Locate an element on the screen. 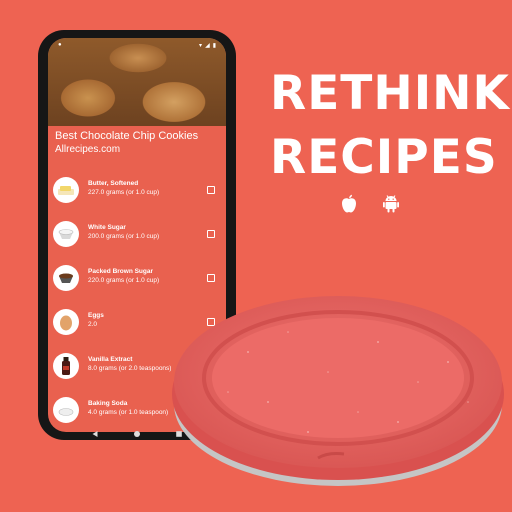 Image resolution: width=512 pixels, height=512 pixels. status-icons: ▾ ◢ ▮ is located at coordinates (207, 45).